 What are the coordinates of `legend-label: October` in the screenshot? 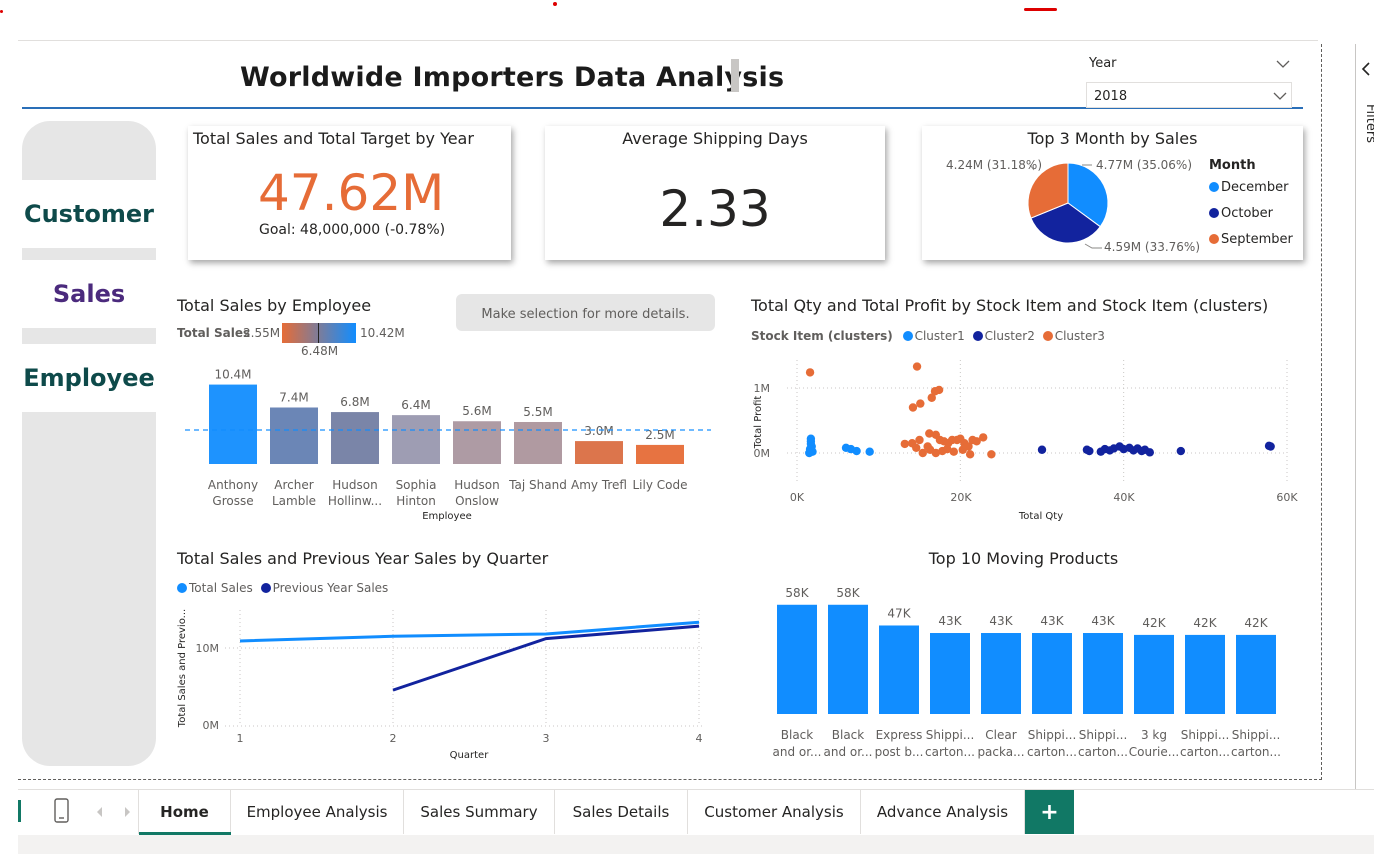 It's located at (1247, 213).